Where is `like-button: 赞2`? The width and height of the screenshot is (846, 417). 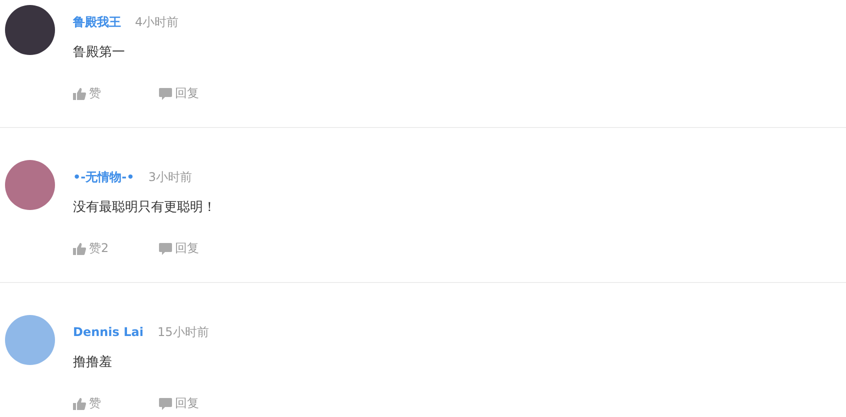
like-button: 赞2 is located at coordinates (100, 248).